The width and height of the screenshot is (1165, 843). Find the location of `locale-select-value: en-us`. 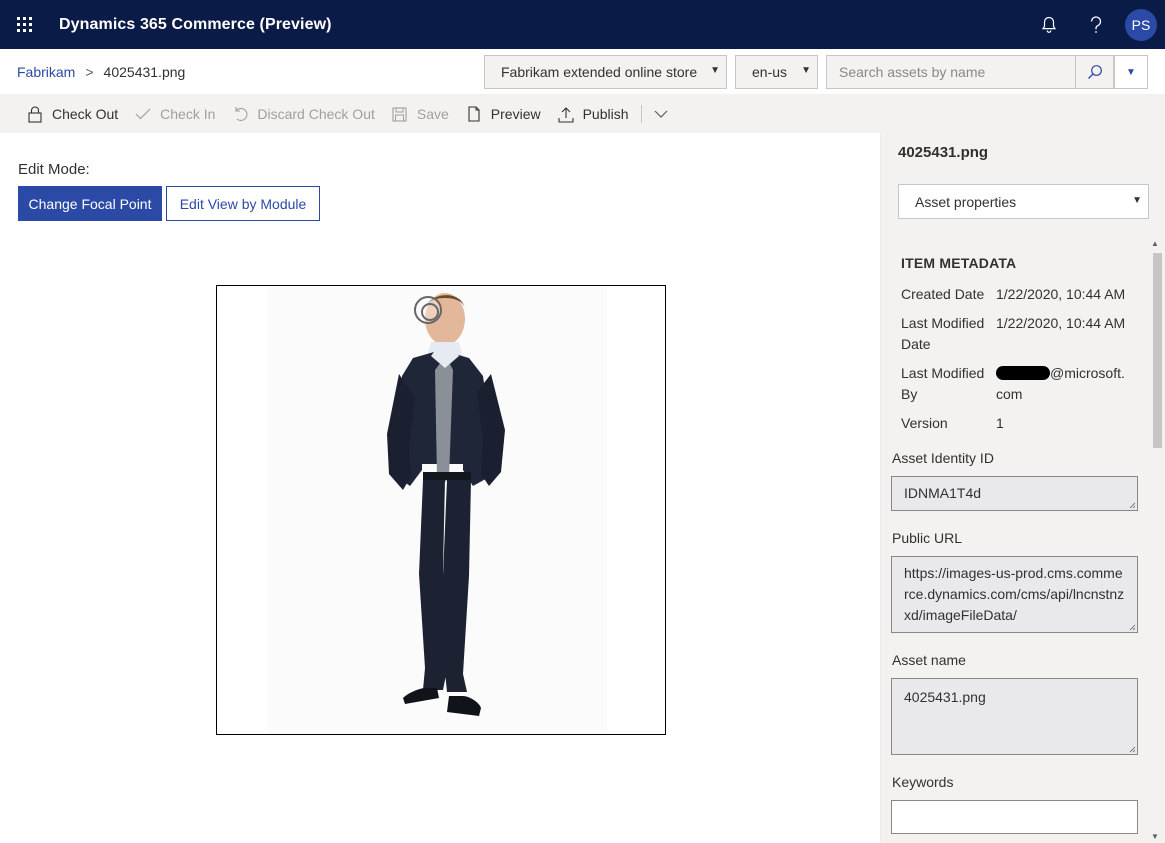

locale-select-value: en-us is located at coordinates (770, 72).